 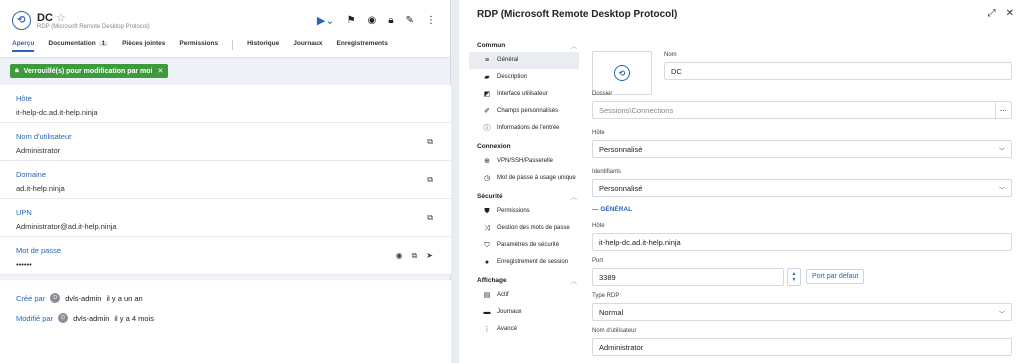 I want to click on entry-icon-picker: ⟲, so click(x=622, y=73).